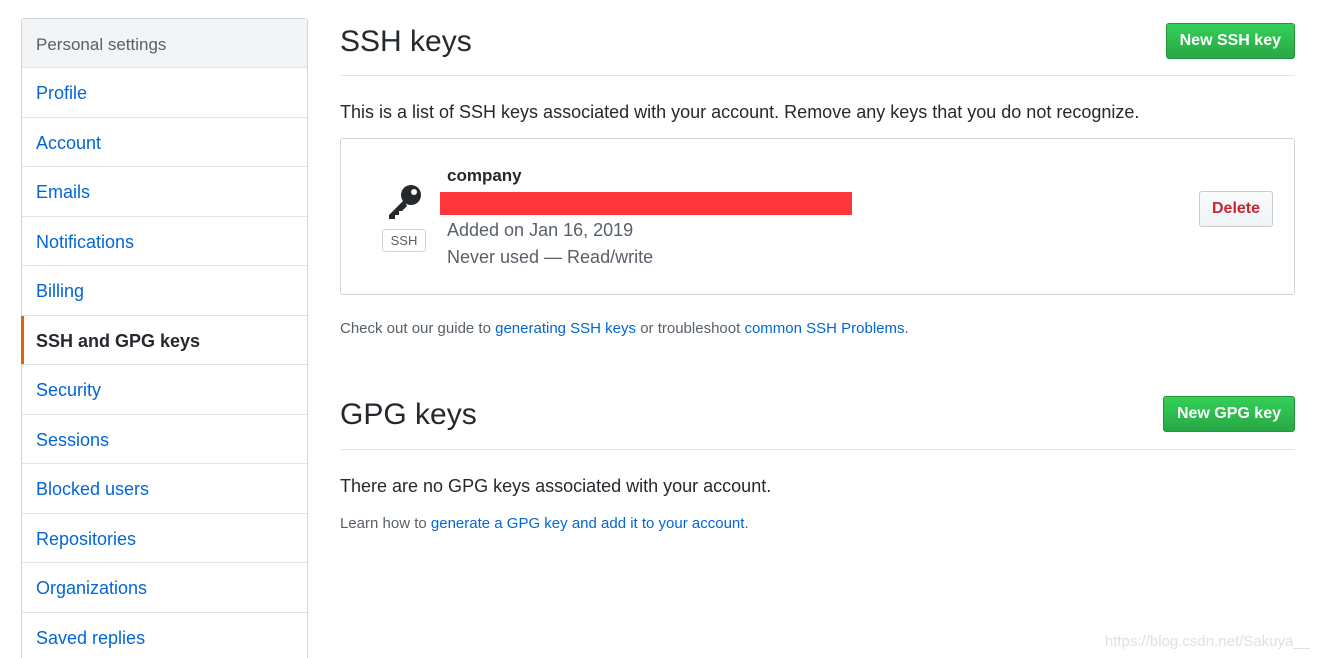 Image resolution: width=1318 pixels, height=658 pixels. I want to click on ssh-key-added-date: Added on Jan 16, 2019, so click(540, 230).